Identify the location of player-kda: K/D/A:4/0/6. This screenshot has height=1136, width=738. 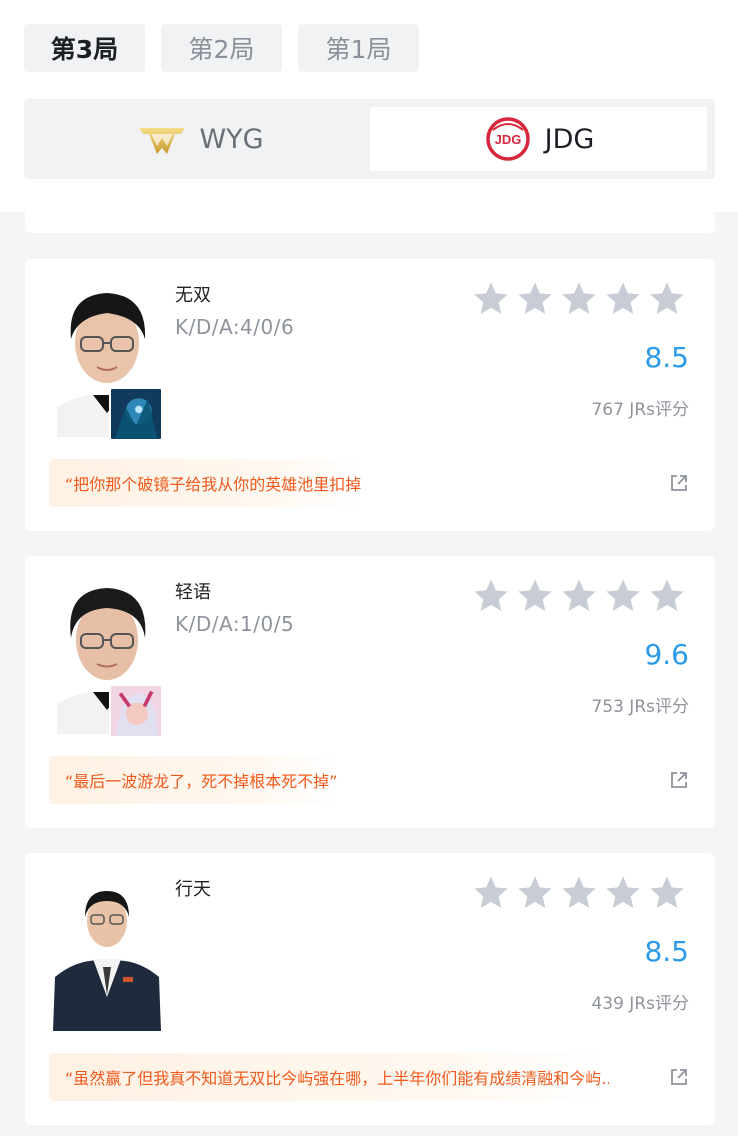
(235, 327).